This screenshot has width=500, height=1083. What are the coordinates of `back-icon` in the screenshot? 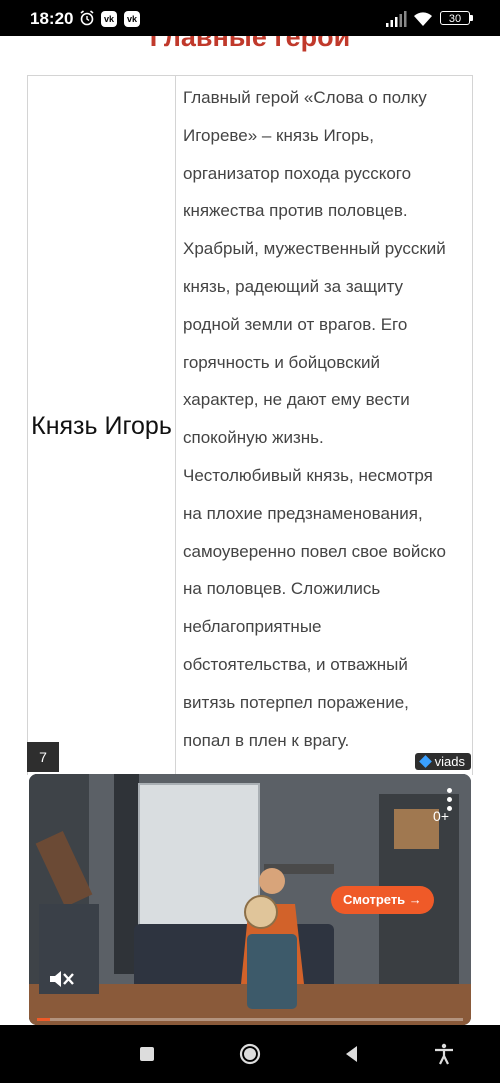 It's located at (352, 1054).